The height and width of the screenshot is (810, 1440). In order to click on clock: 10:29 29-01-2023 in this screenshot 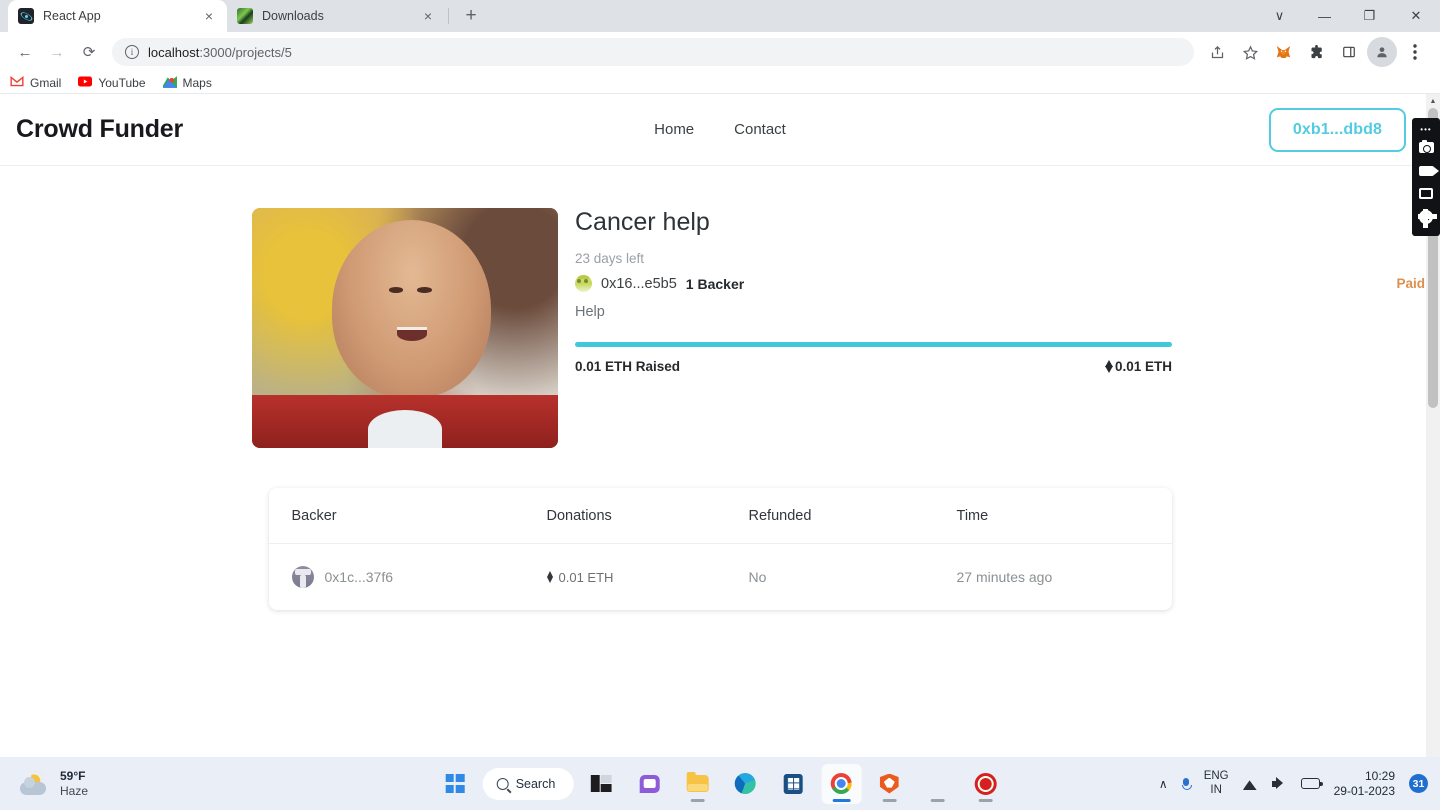, I will do `click(1364, 784)`.